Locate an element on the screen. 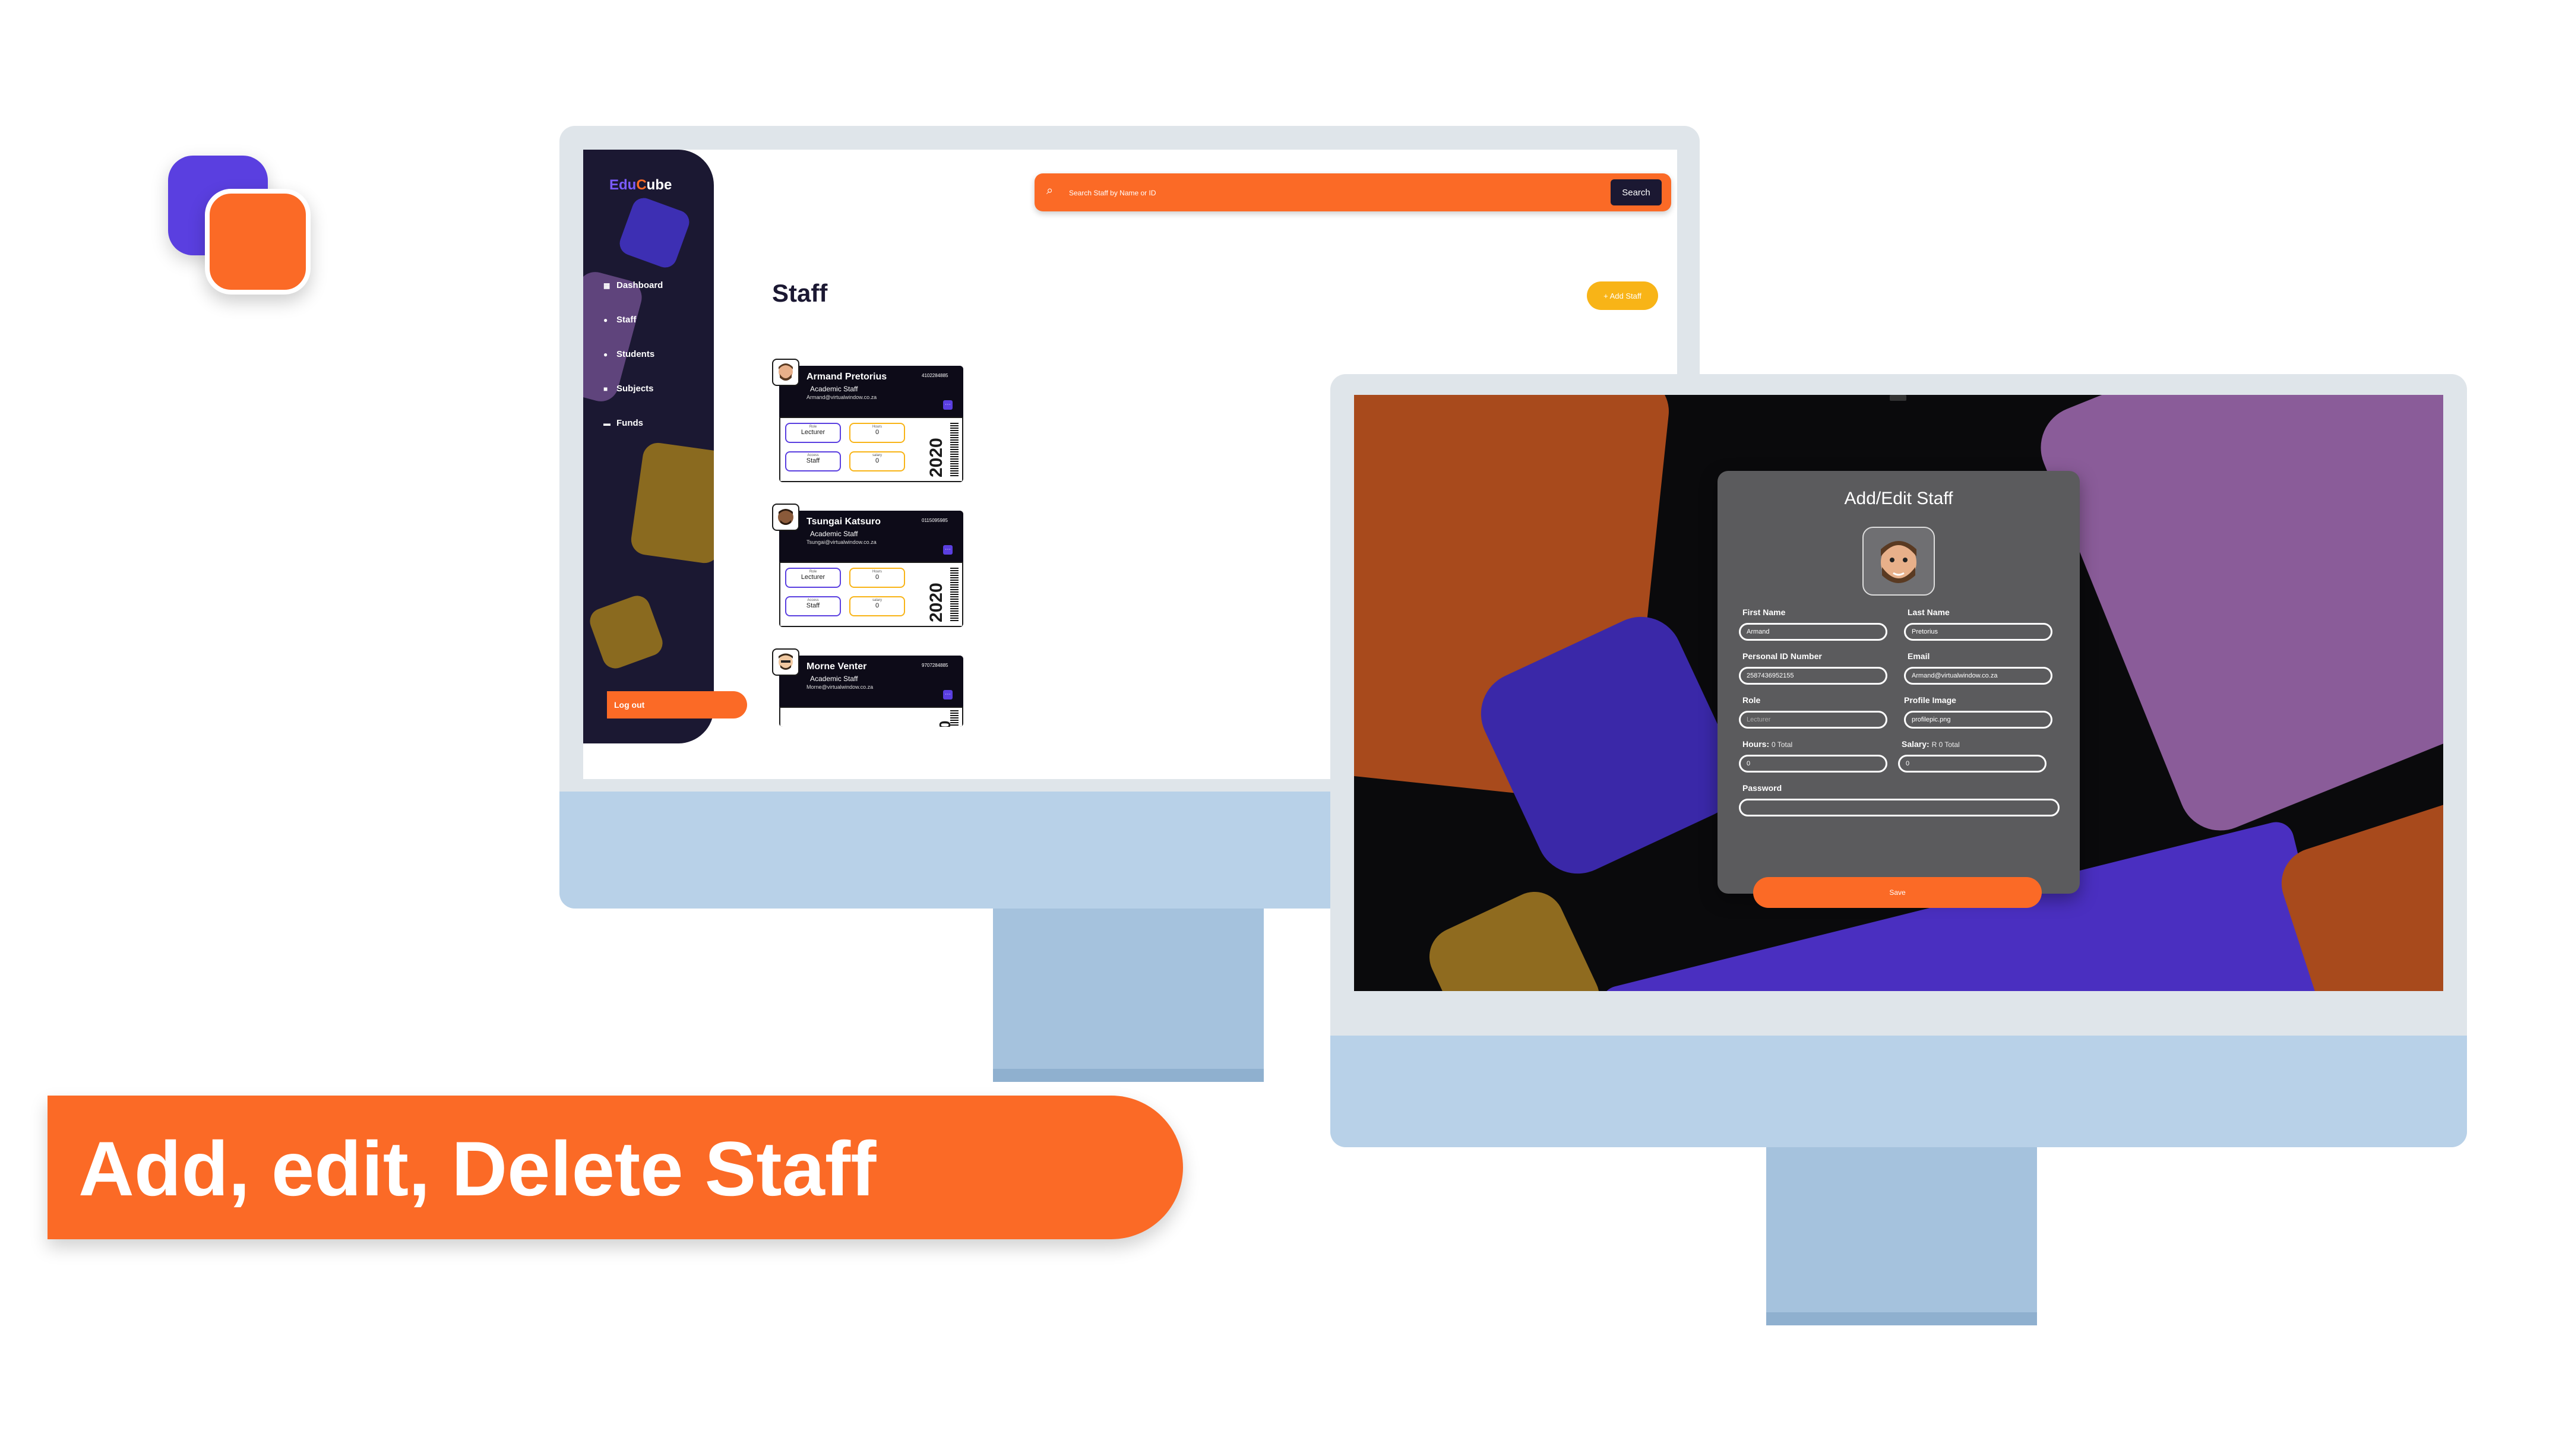 The image size is (2562, 1456). add-staff-button: + Add Staff is located at coordinates (1622, 295).